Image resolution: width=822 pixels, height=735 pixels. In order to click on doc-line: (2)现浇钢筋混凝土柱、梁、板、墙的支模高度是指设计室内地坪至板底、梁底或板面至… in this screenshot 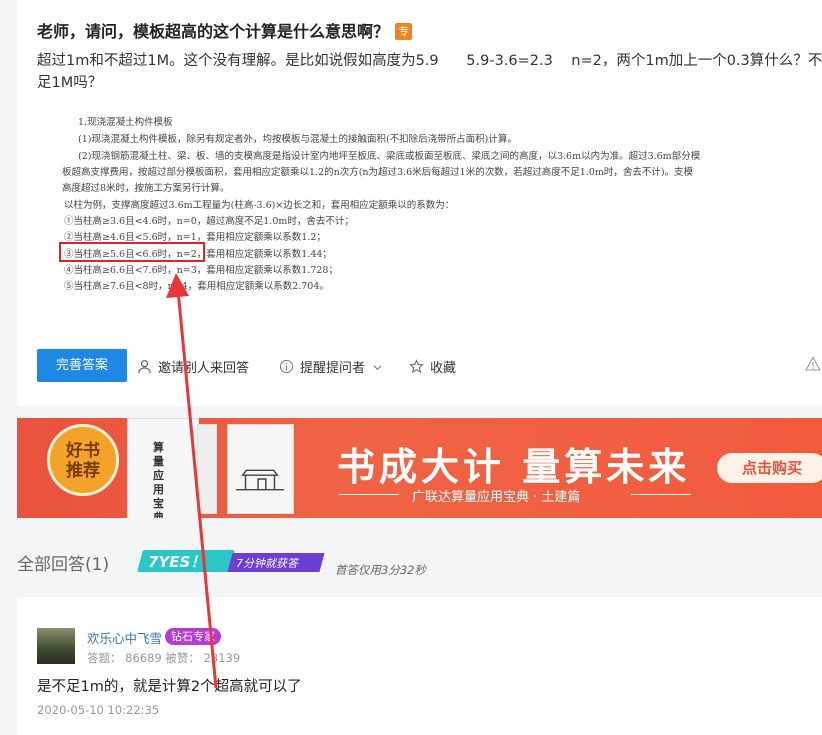, I will do `click(389, 156)`.